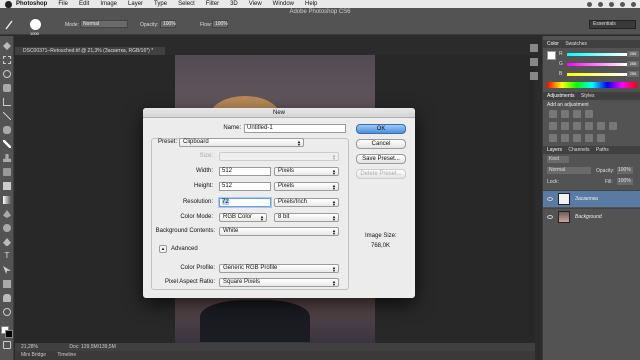  I want to click on battery-icon, so click(611, 4).